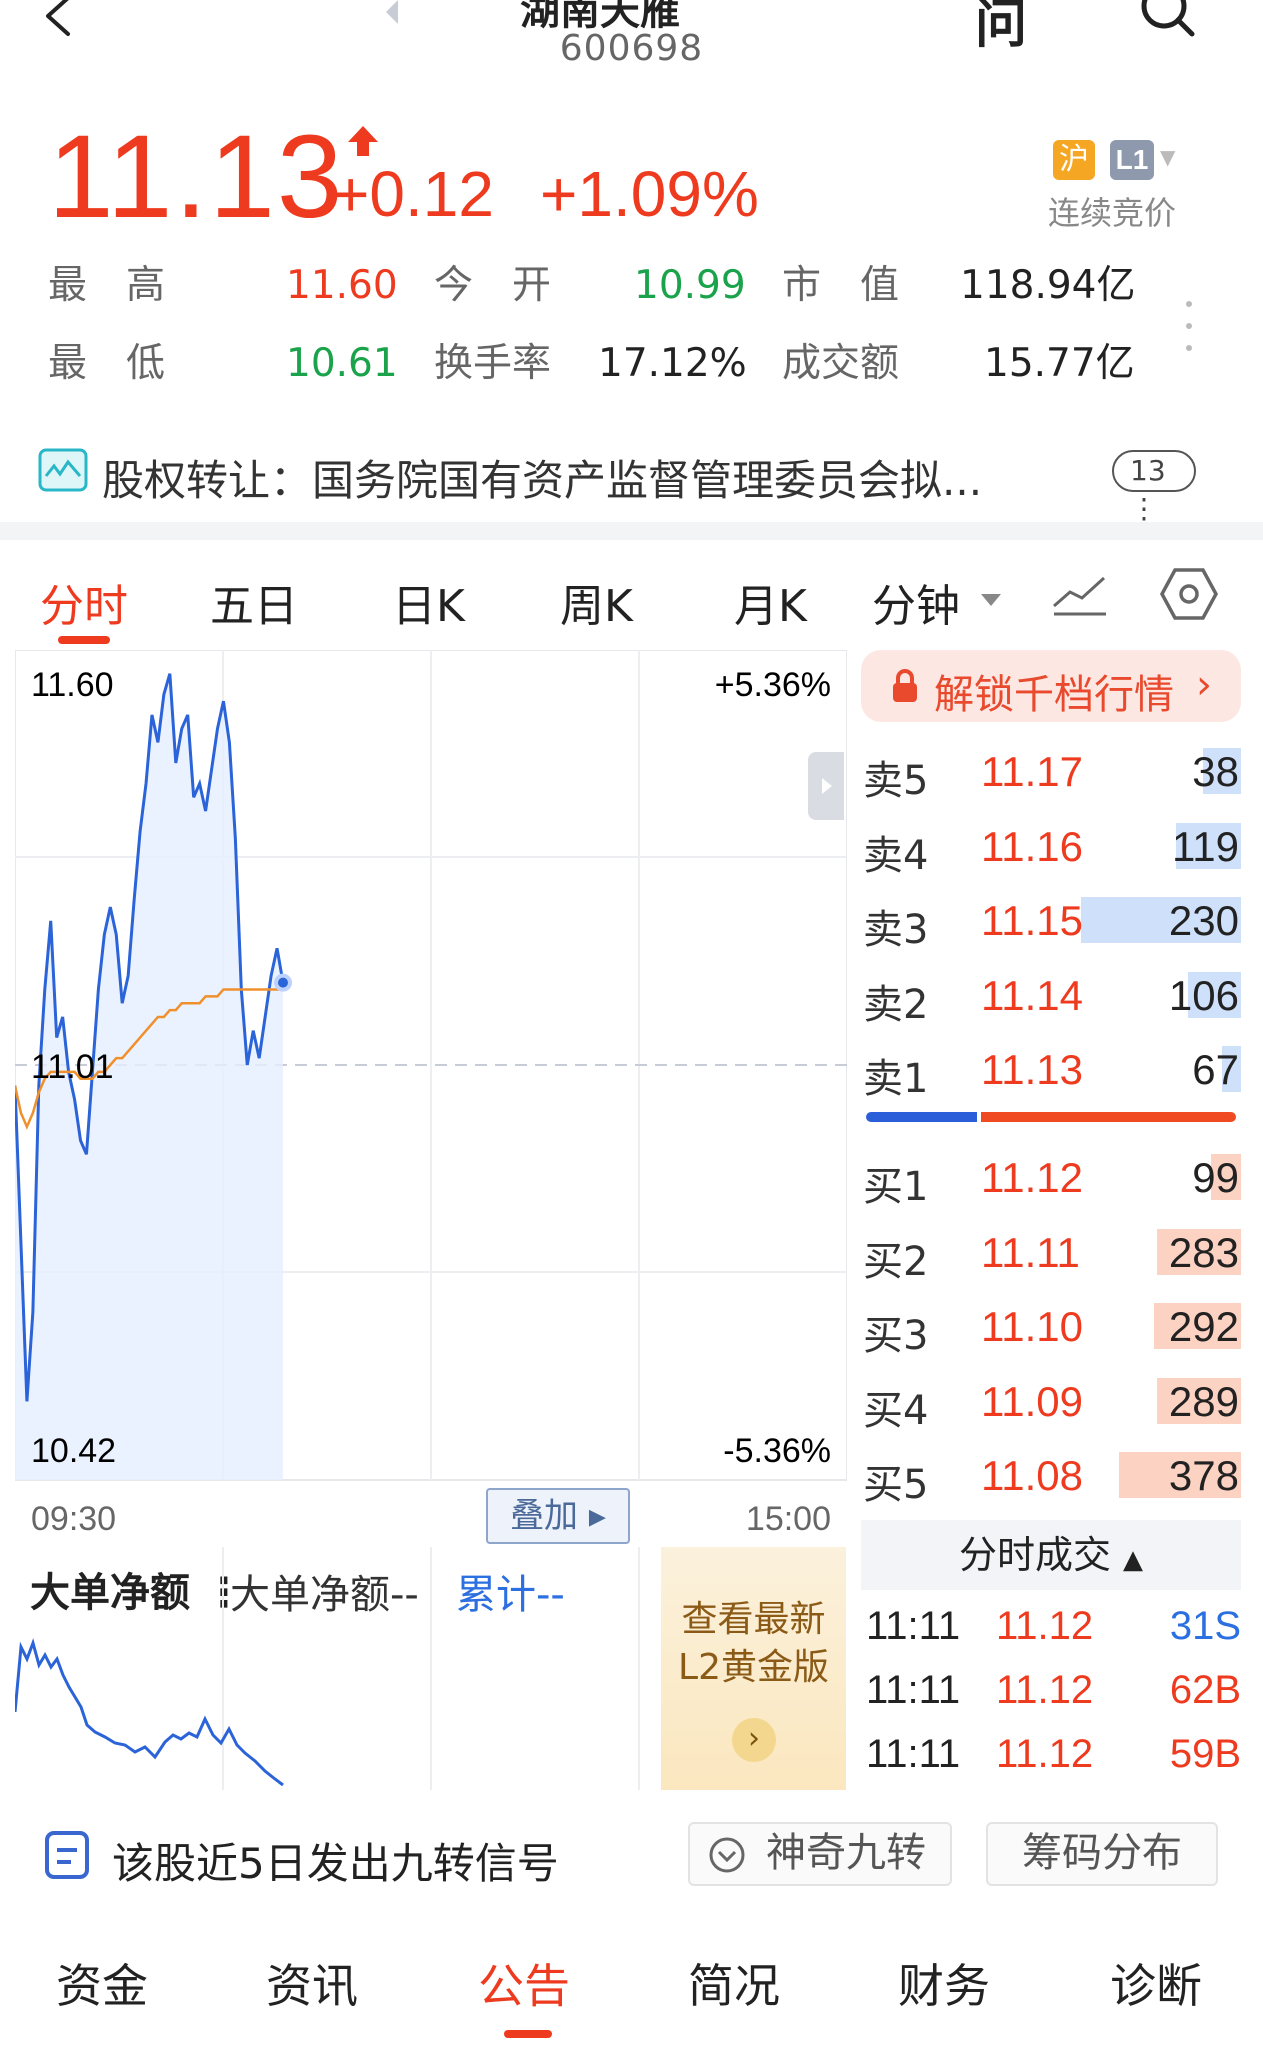 This screenshot has height=2055, width=1263. What do you see at coordinates (1203, 920) in the screenshot?
I see `order-vol: 230` at bounding box center [1203, 920].